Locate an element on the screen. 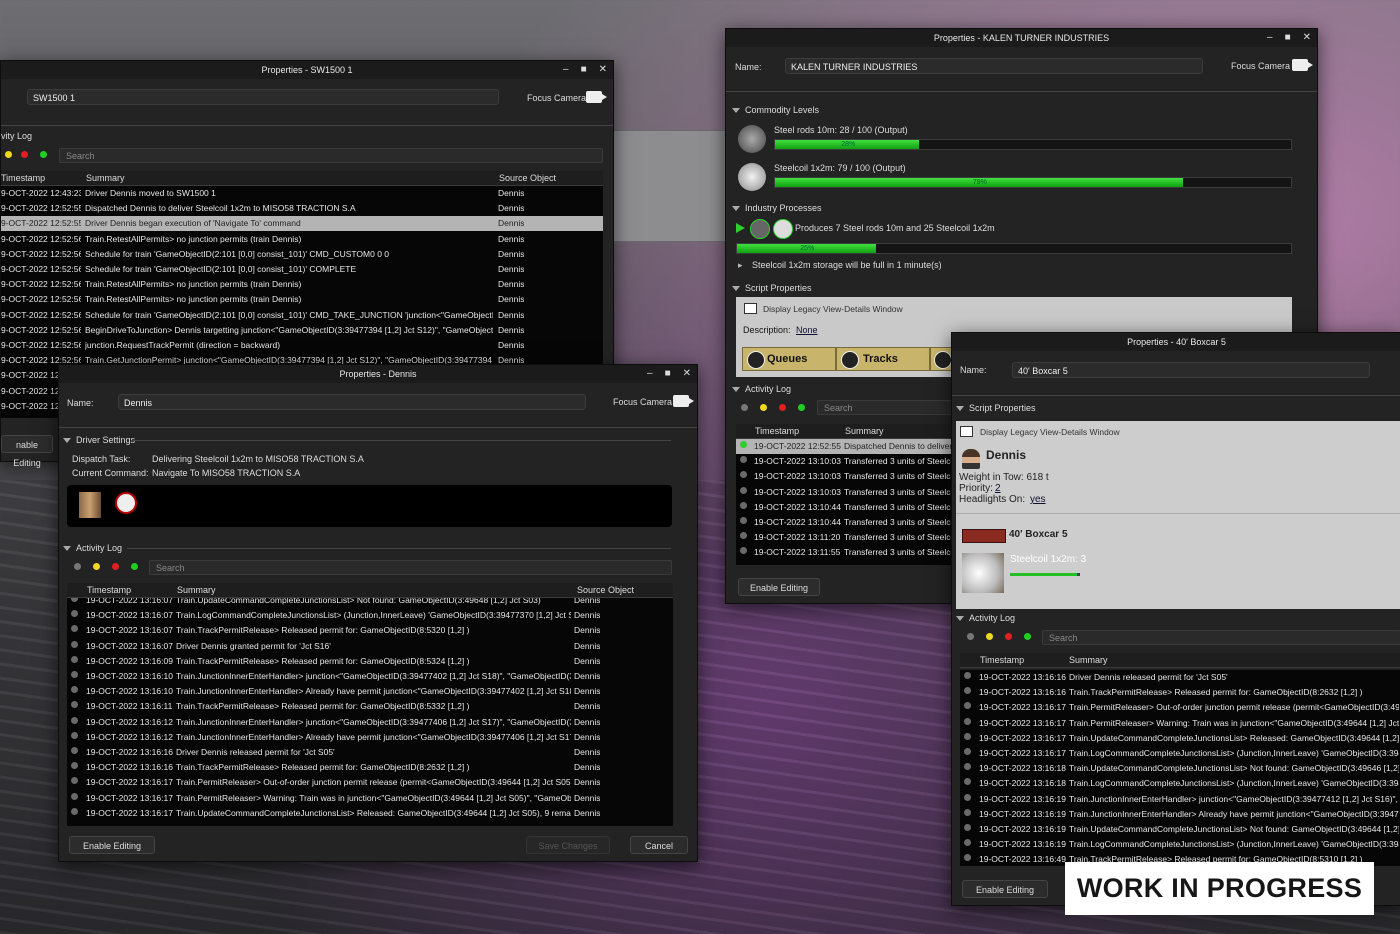 This screenshot has width=1400, height=934. commodity-levels-header: Commodity Levels is located at coordinates (775, 110).